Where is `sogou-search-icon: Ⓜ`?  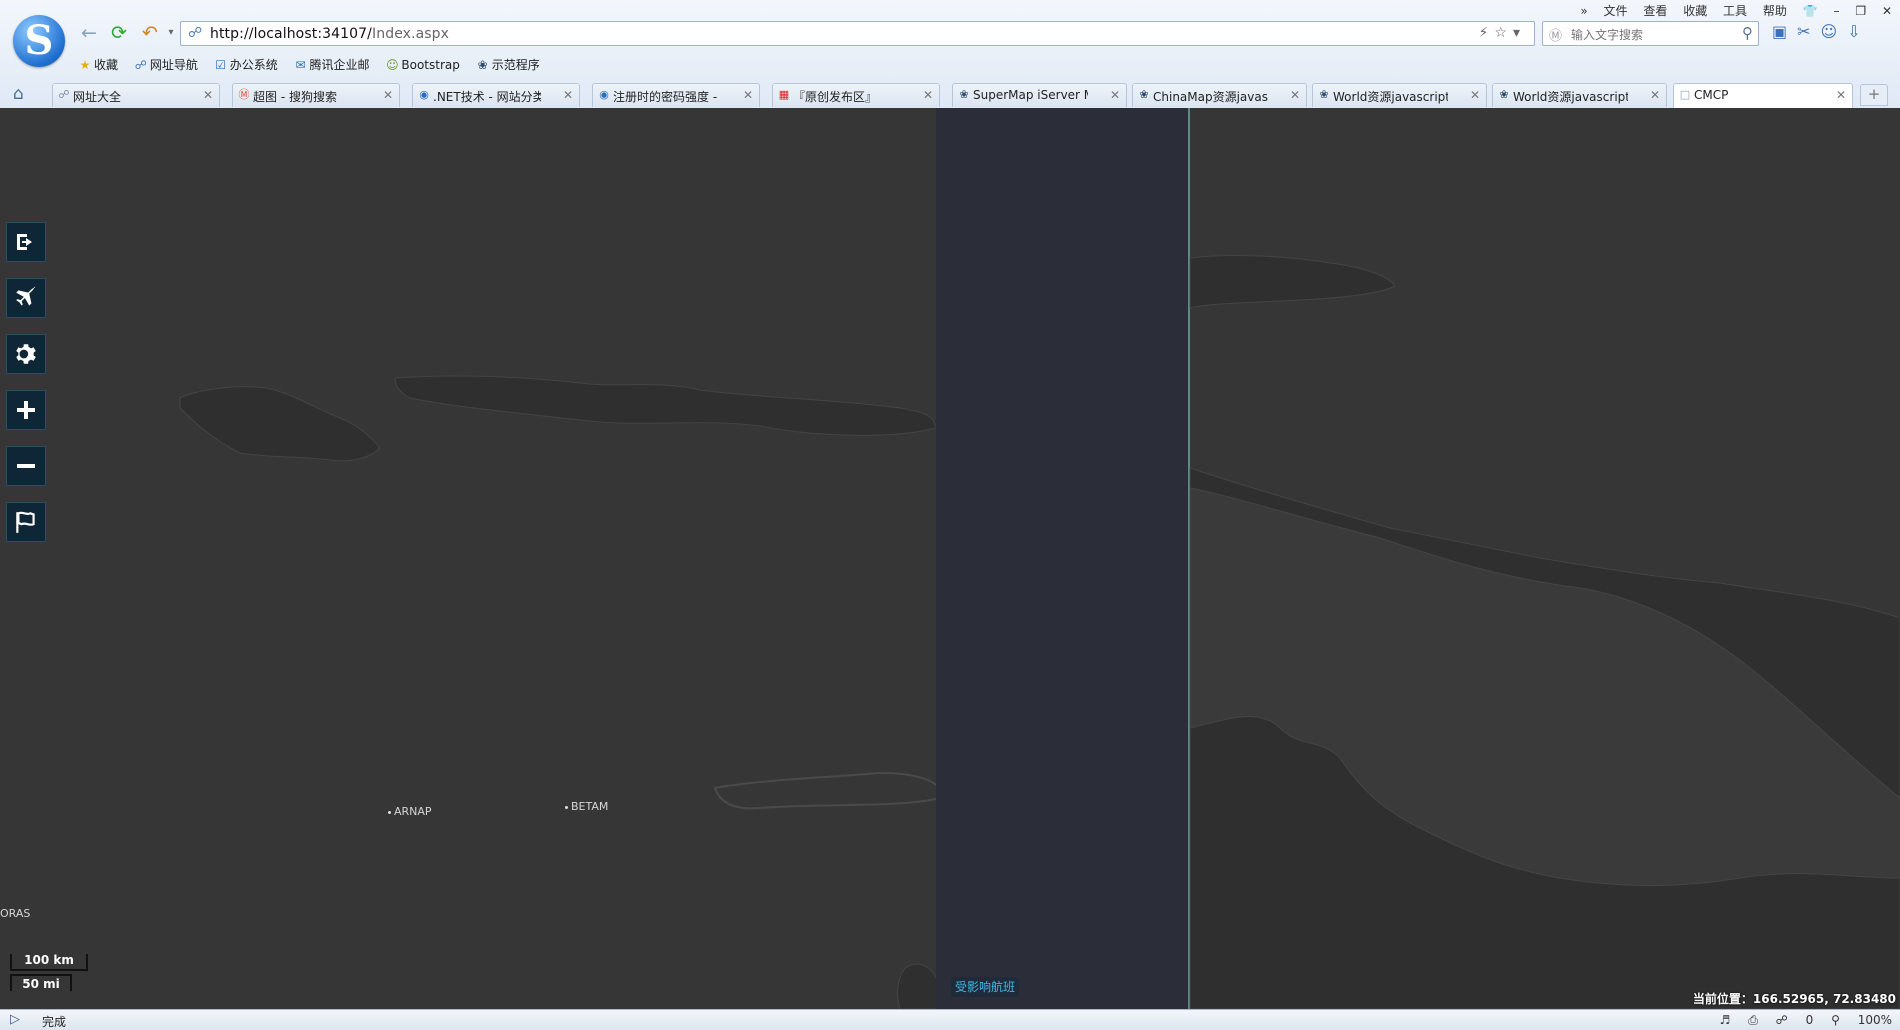 sogou-search-icon: Ⓜ is located at coordinates (1556, 36).